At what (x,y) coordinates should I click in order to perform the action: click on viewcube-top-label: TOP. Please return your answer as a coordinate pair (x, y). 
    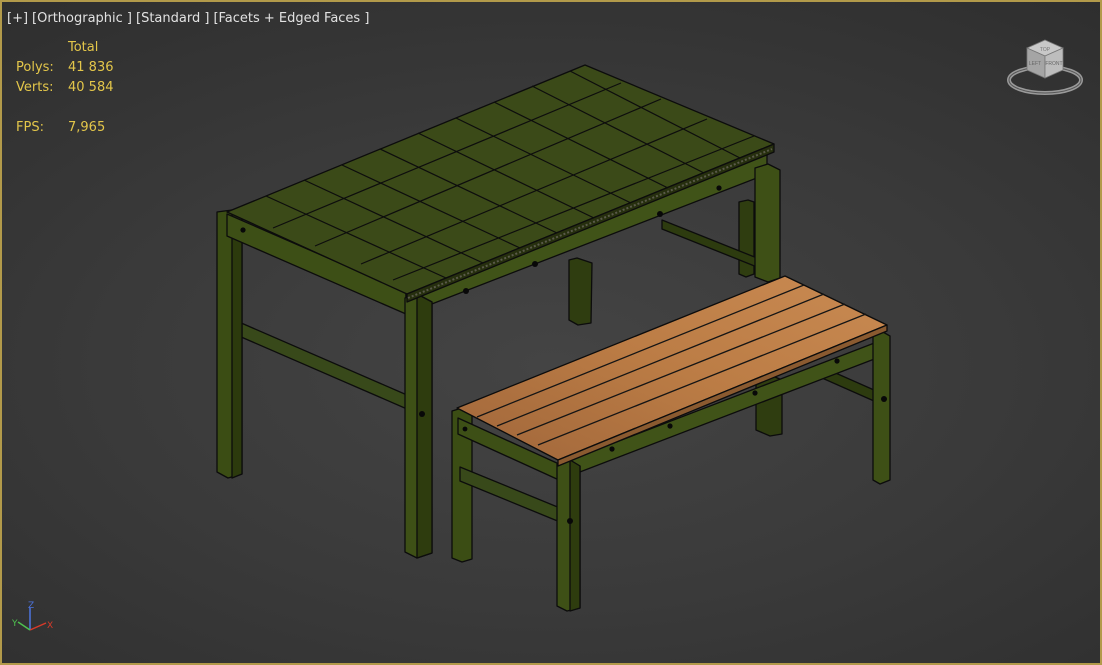
    Looking at the image, I should click on (1045, 50).